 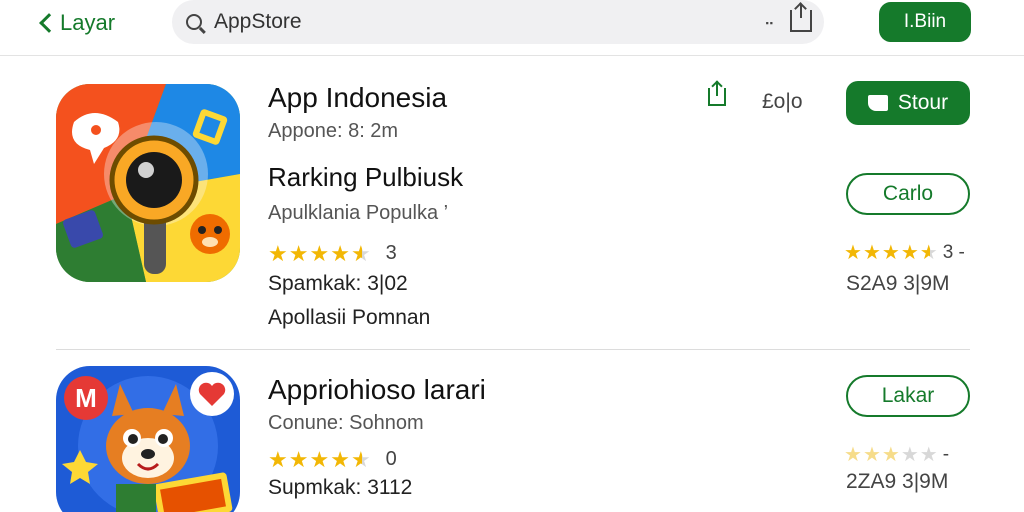 I want to click on back-label: Layar, so click(x=88, y=22).